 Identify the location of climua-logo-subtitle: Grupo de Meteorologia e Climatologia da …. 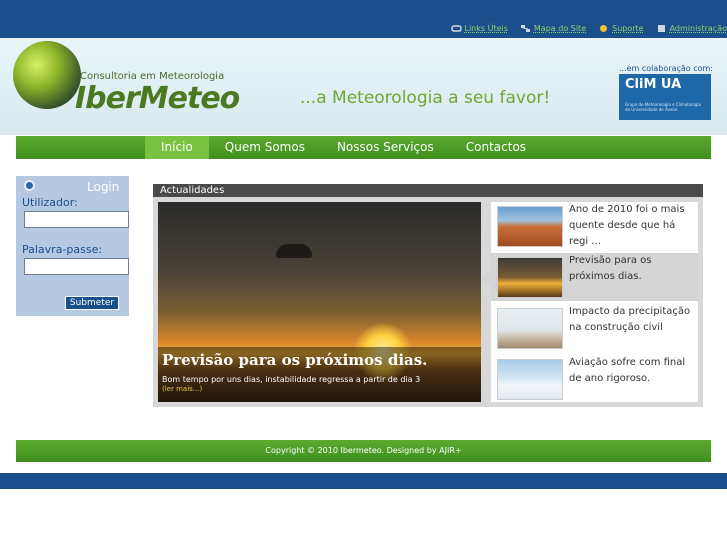
(663, 107).